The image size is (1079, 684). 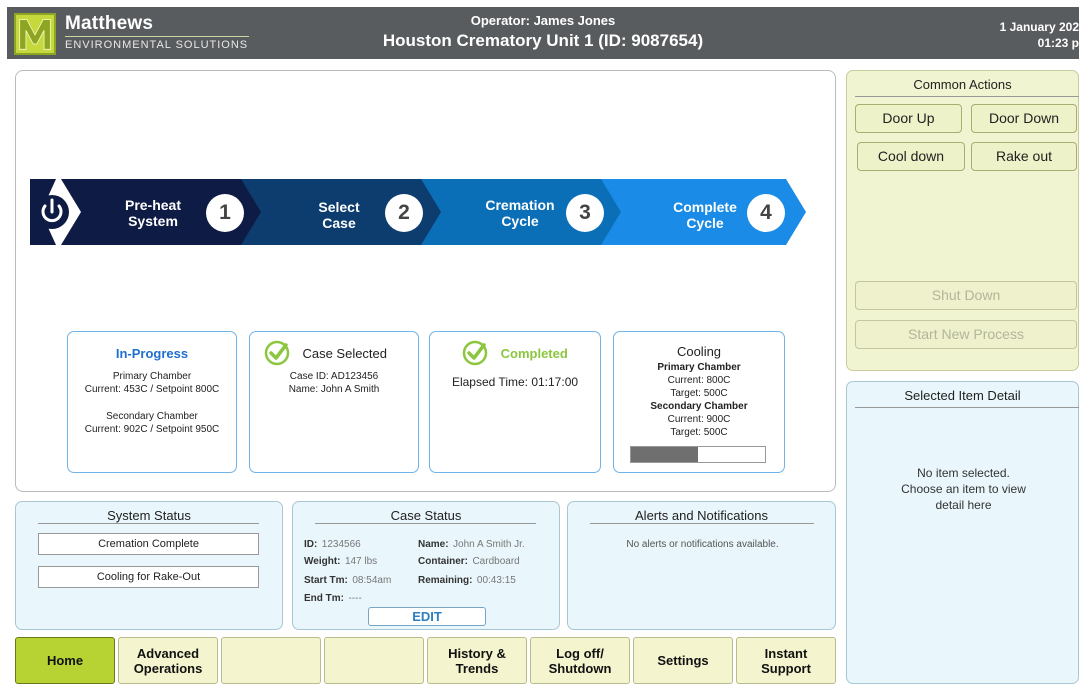 What do you see at coordinates (585, 213) in the screenshot?
I see `step-3-number: 3` at bounding box center [585, 213].